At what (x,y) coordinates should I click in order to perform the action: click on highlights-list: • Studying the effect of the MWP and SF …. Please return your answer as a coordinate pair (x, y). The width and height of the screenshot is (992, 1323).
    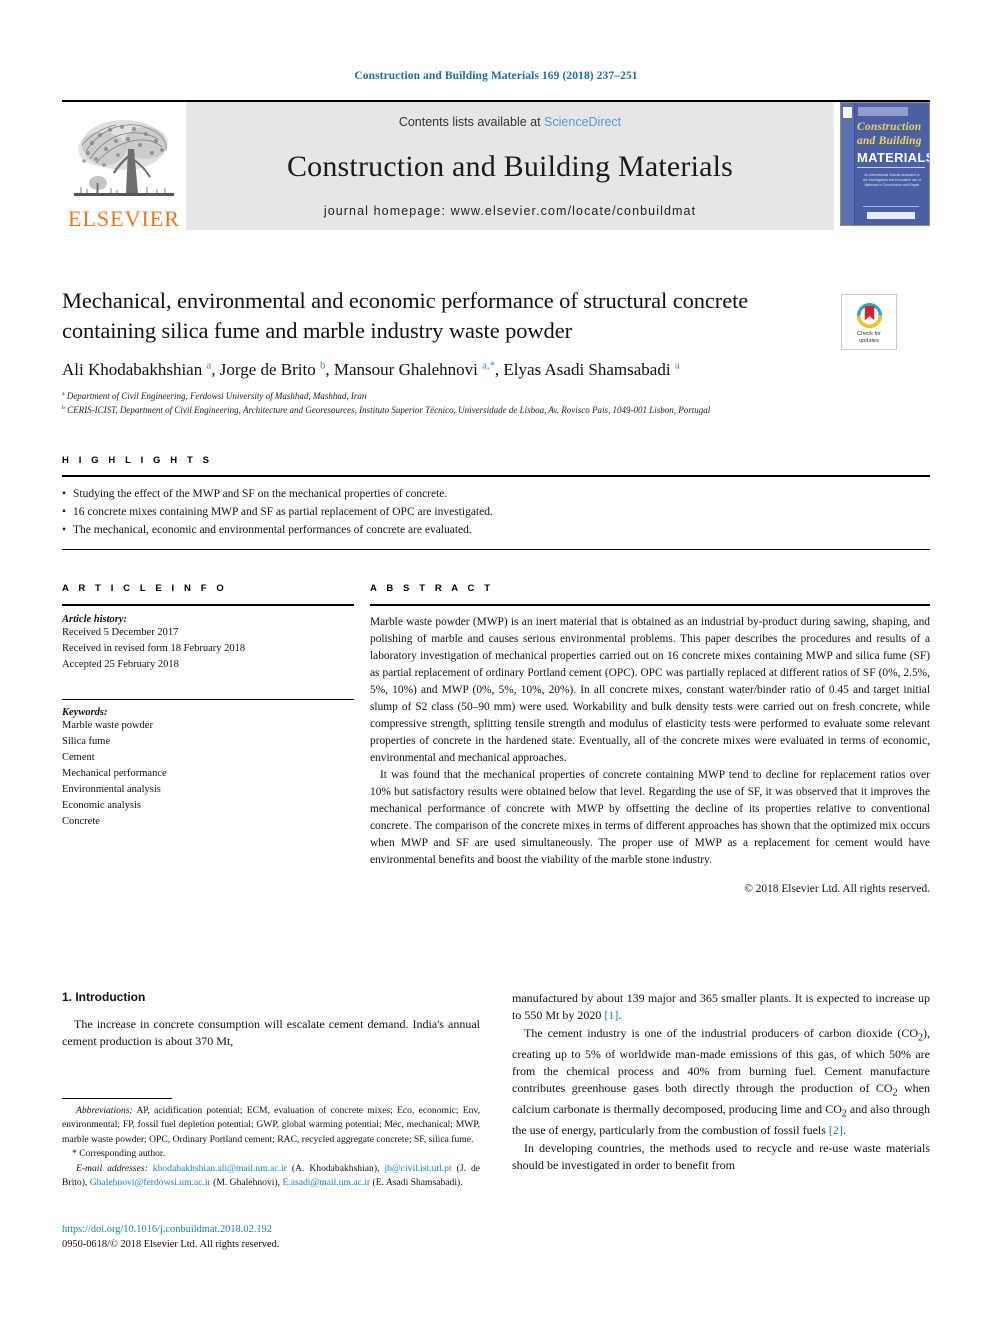
    Looking at the image, I should click on (496, 513).